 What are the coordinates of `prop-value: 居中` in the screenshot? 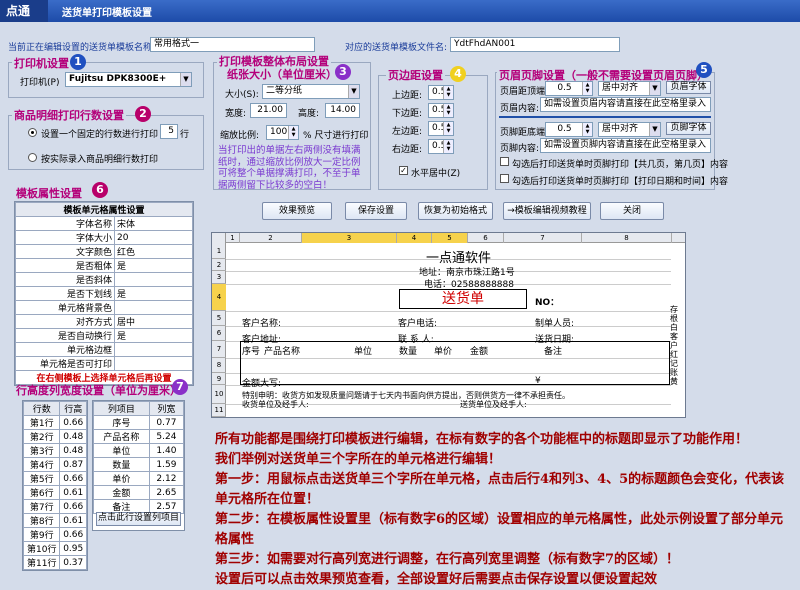 It's located at (153, 321).